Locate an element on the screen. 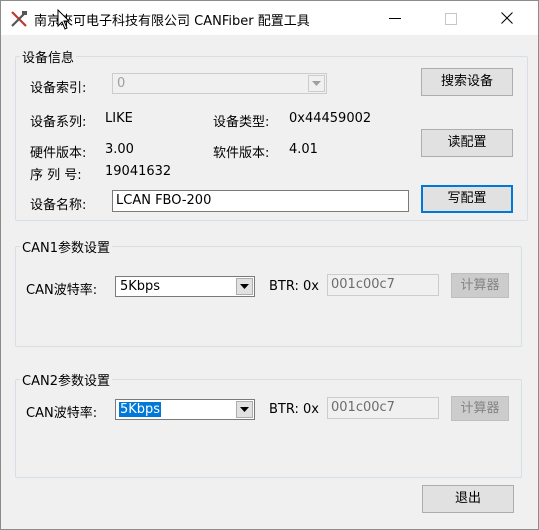 This screenshot has width=539, height=530. can1-baud-dropdown-button is located at coordinates (244, 286).